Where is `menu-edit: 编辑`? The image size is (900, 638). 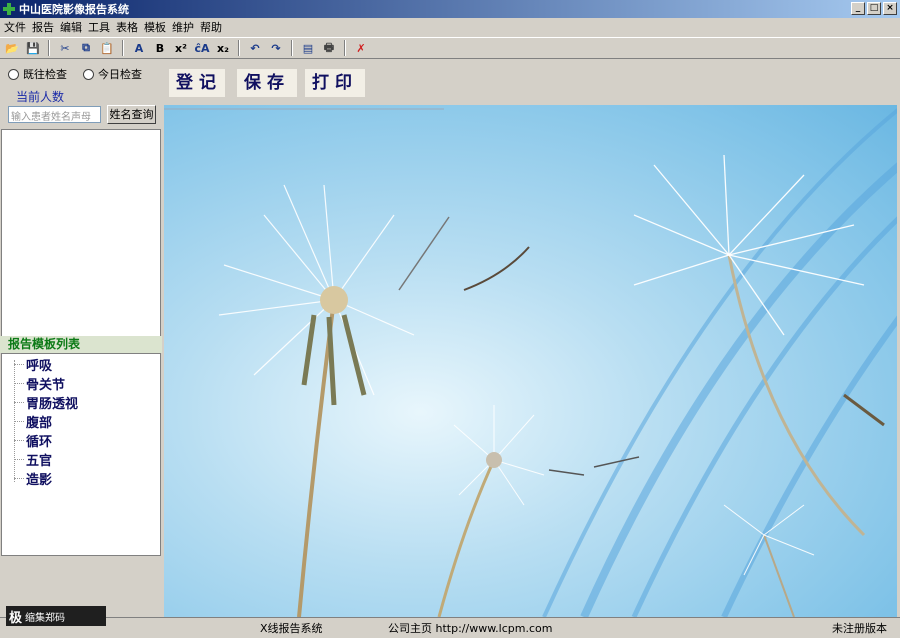
menu-edit: 编辑 is located at coordinates (71, 27).